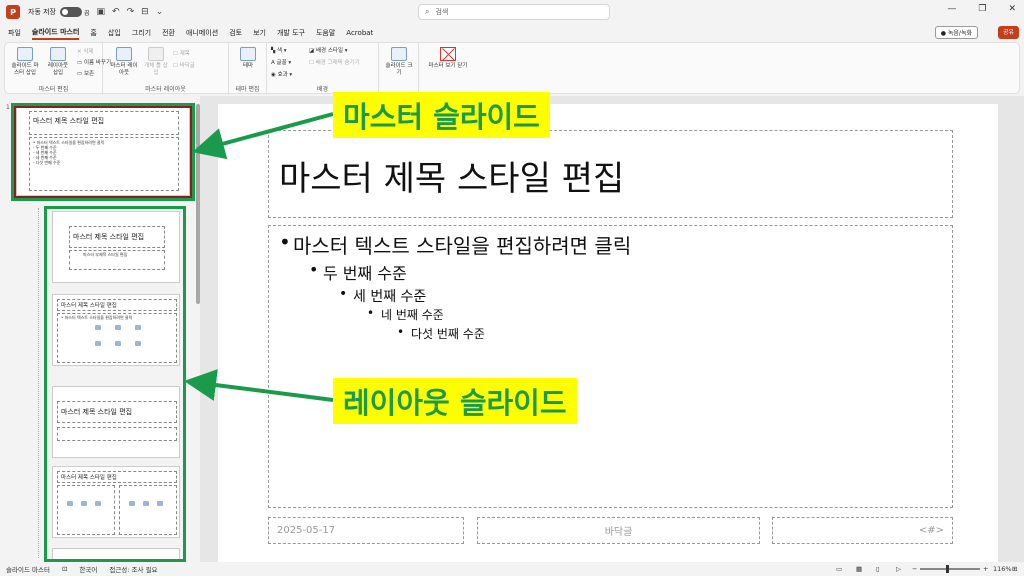  What do you see at coordinates (181, 53) in the screenshot?
I see `title-checkbox: ☐ 제목` at bounding box center [181, 53].